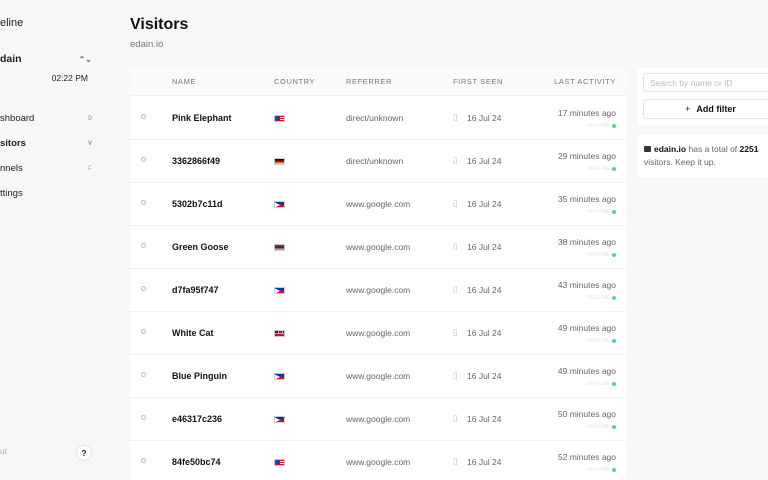  I want to click on visitor-total: 2251, so click(749, 149).